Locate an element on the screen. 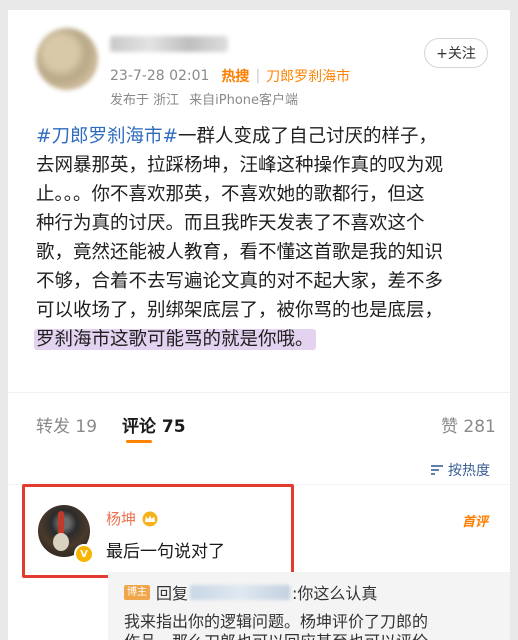 The height and width of the screenshot is (640, 518). sort-icon is located at coordinates (437, 470).